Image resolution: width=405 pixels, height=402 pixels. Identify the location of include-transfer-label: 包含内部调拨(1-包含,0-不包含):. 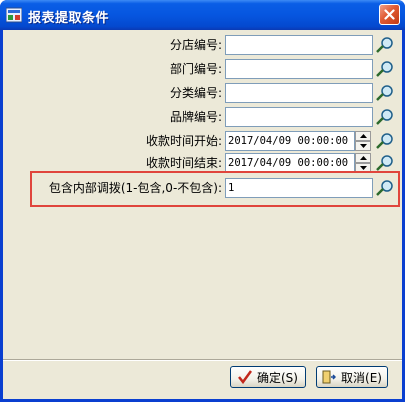
(135, 188).